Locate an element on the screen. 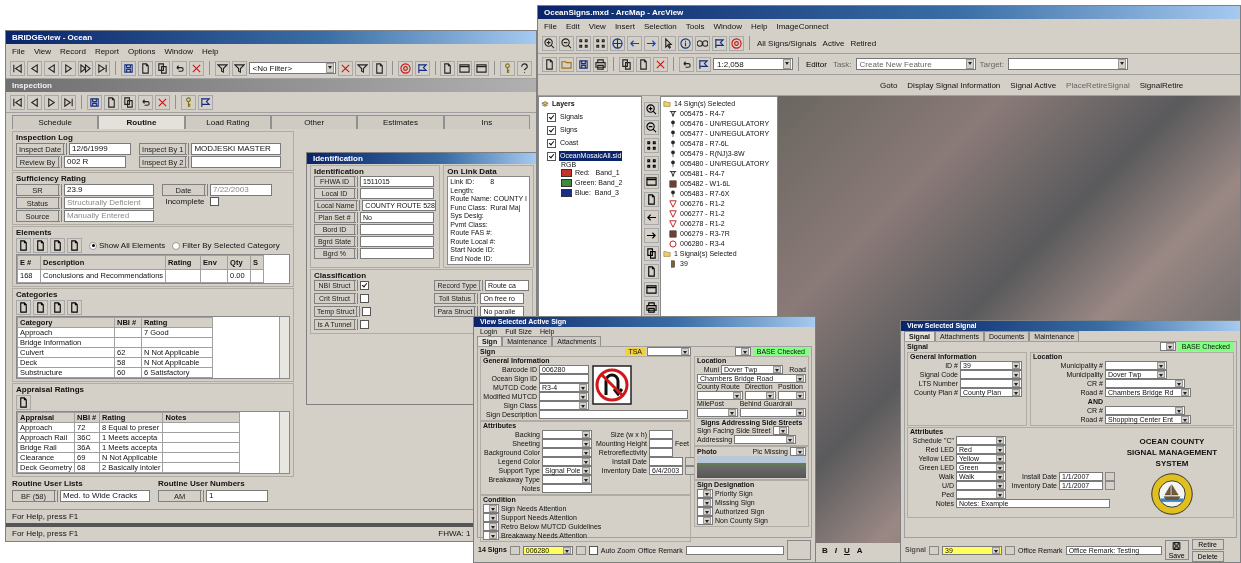  field-label: Target: is located at coordinates (992, 64).